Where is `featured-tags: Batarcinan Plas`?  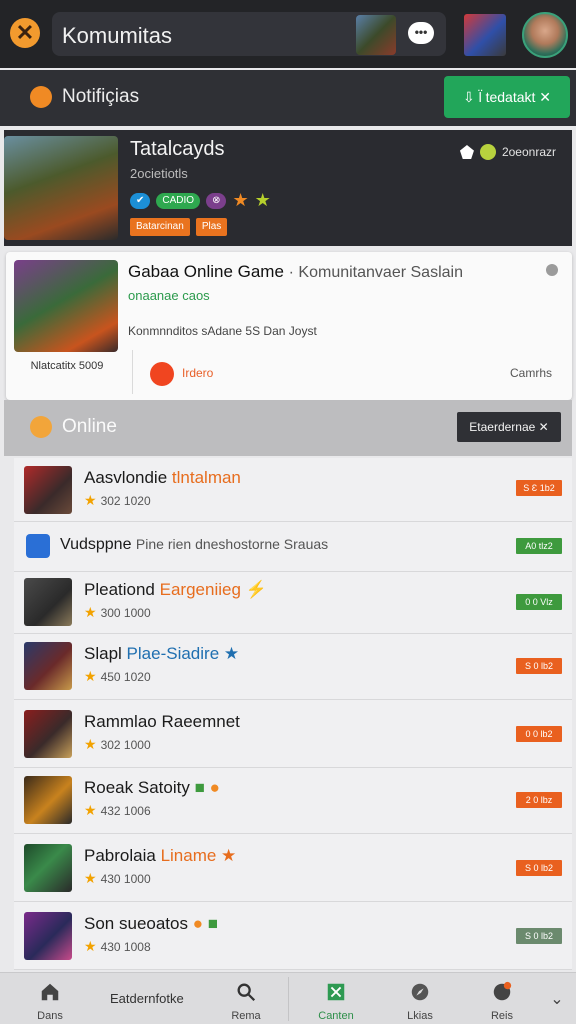 featured-tags: Batarcinan Plas is located at coordinates (179, 227).